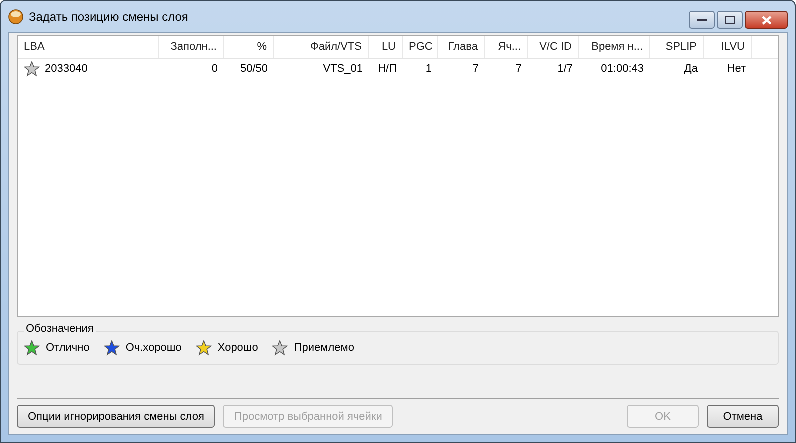 This screenshot has height=443, width=796. I want to click on maximize-icon, so click(730, 20).